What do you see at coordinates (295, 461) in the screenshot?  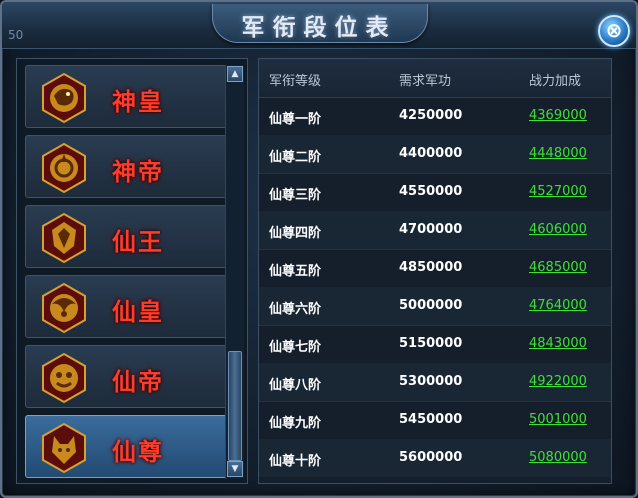 I see `rank-level-cell: 仙尊十阶` at bounding box center [295, 461].